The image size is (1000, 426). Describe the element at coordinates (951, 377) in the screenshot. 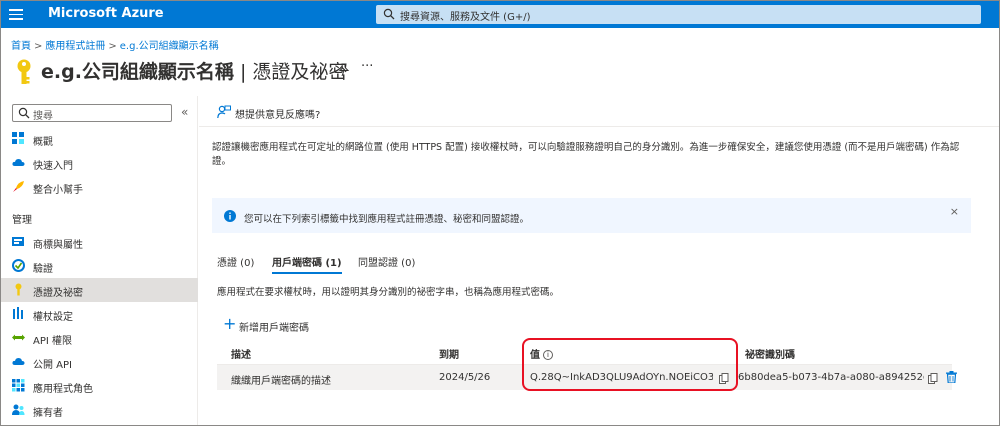

I see `delete-trash-icon` at that location.